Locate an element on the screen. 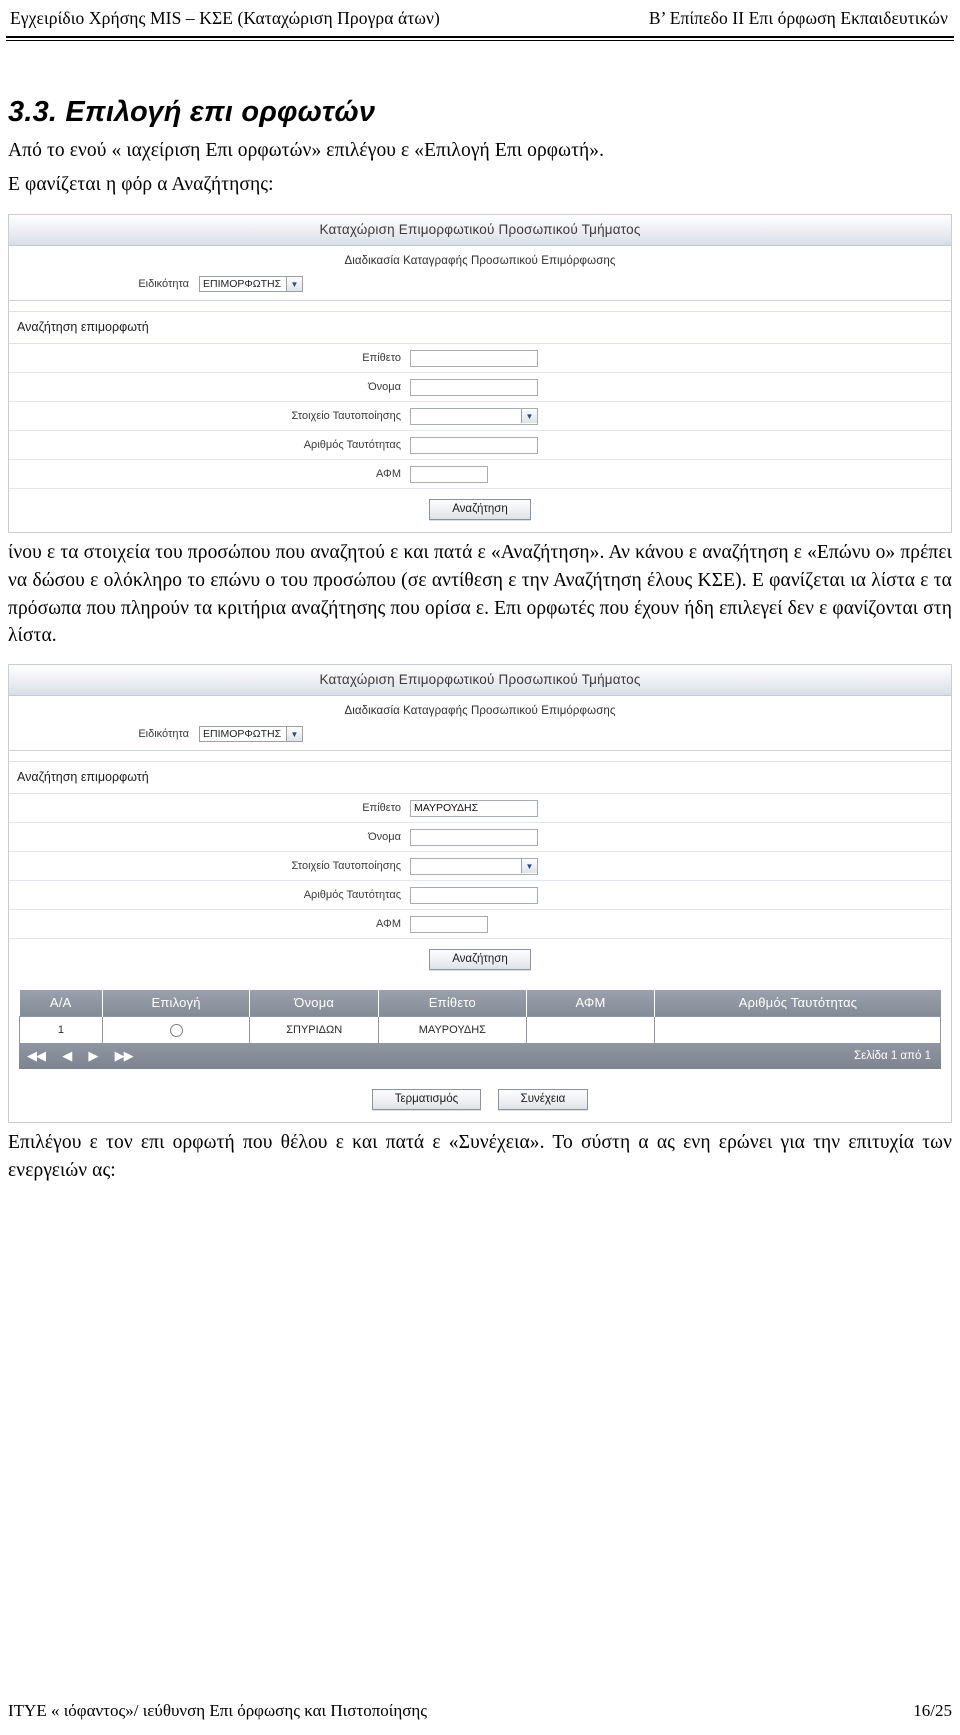 The height and width of the screenshot is (1735, 960). specialty-select-1: ΕΠΙΜΟΡΦΩΤΗΣ ▼ is located at coordinates (251, 284).